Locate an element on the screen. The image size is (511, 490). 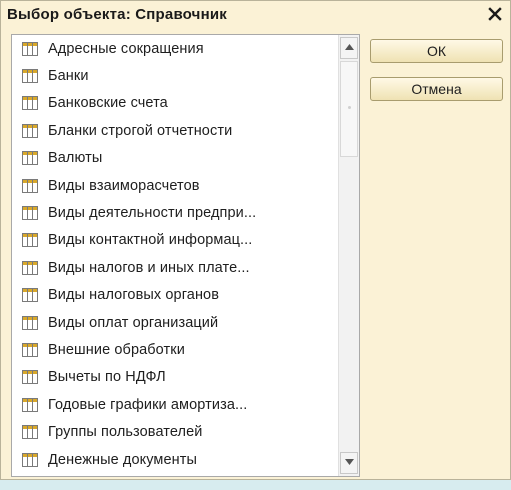
scroll-thumb is located at coordinates (349, 109).